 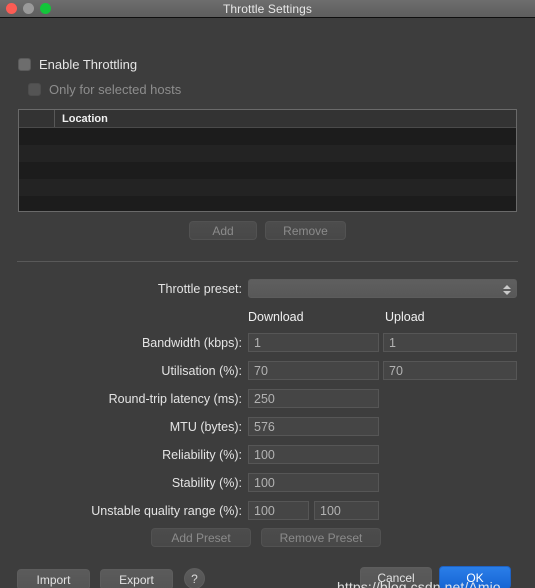 I want to click on reliability-label: Reliability (%):, so click(x=202, y=455).